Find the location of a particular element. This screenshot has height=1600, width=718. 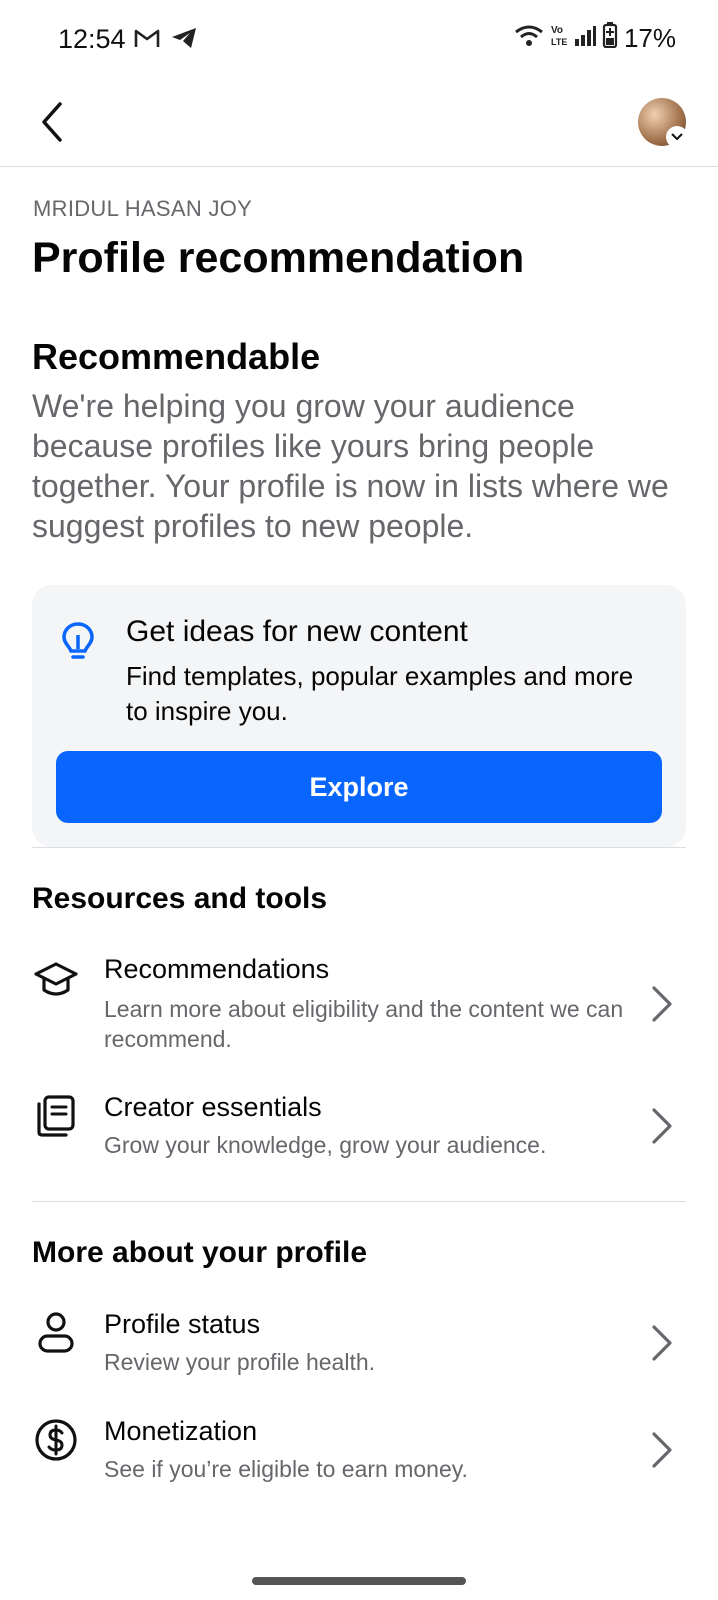

row-title: Monetization is located at coordinates (181, 1431).